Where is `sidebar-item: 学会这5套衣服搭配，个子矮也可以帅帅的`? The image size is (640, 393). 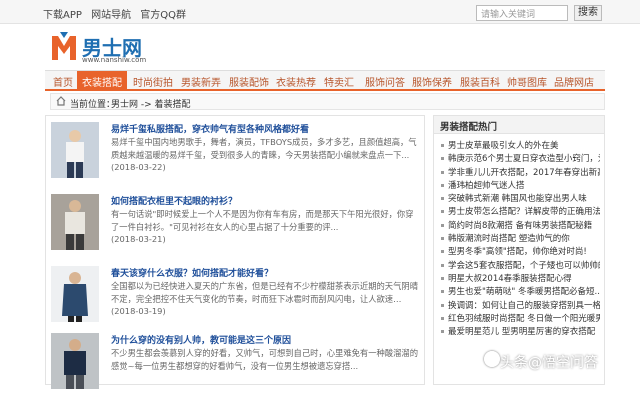 sidebar-item: 学会这5套衣服搭配，个子矮也可以帅帅的 is located at coordinates (520, 265).